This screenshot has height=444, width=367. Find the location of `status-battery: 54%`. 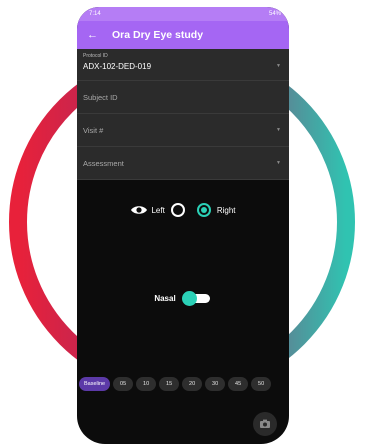

status-battery: 54% is located at coordinates (274, 14).